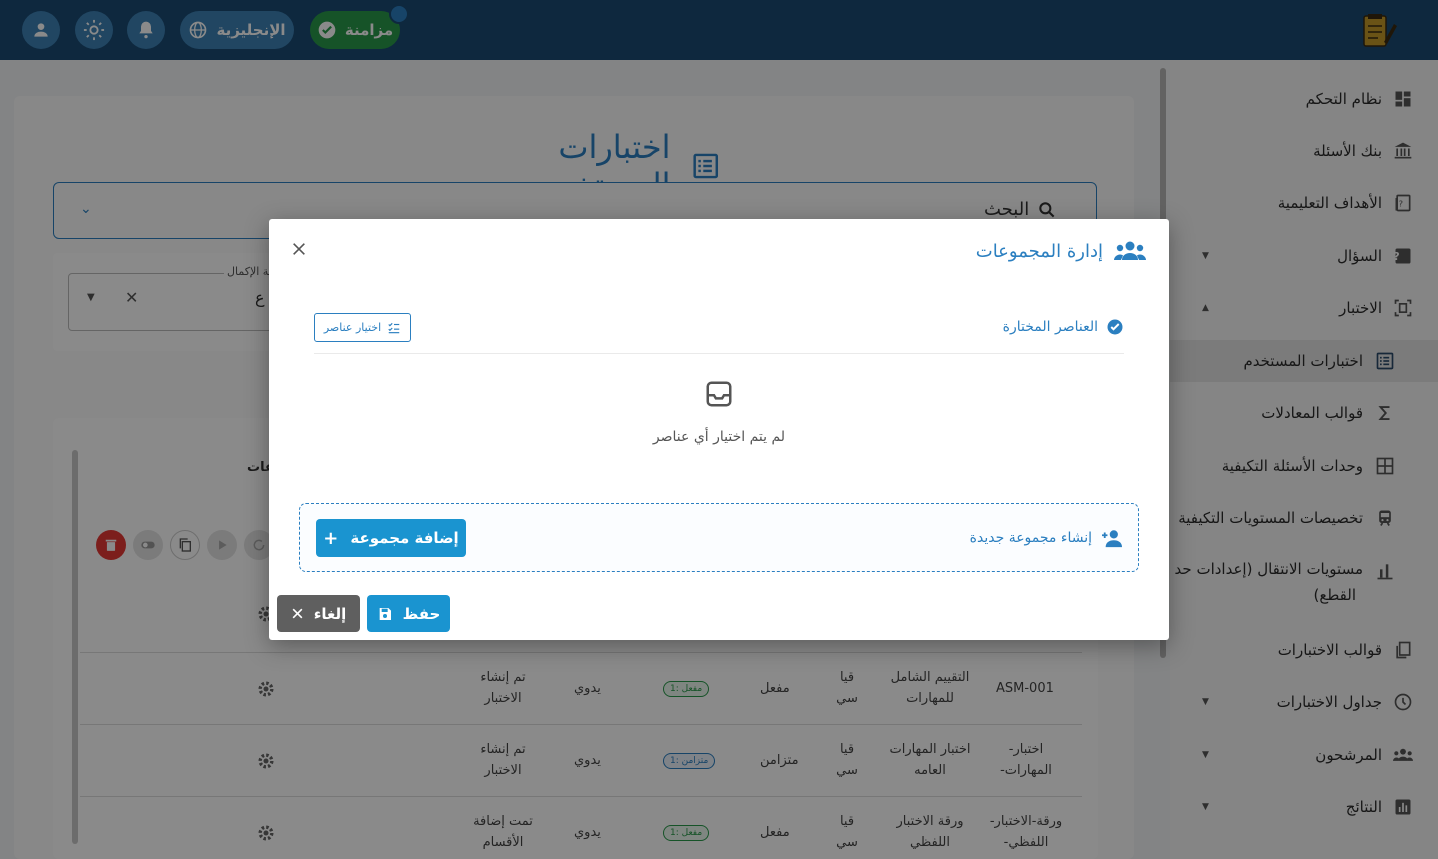 This screenshot has height=859, width=1438. Describe the element at coordinates (331, 538) in the screenshot. I see `plus-icon: +` at that location.